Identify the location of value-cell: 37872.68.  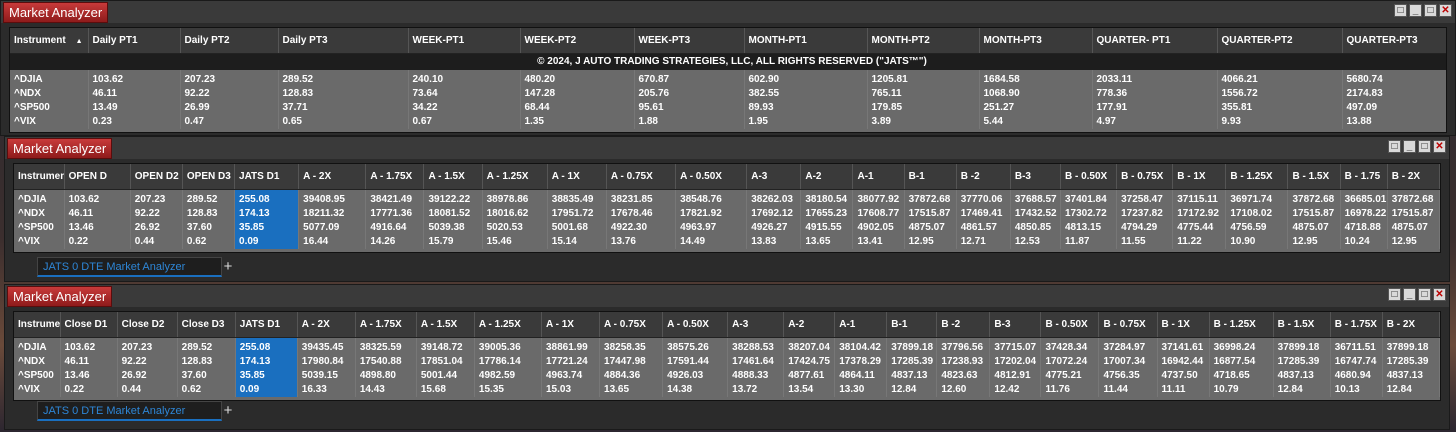
(1314, 198).